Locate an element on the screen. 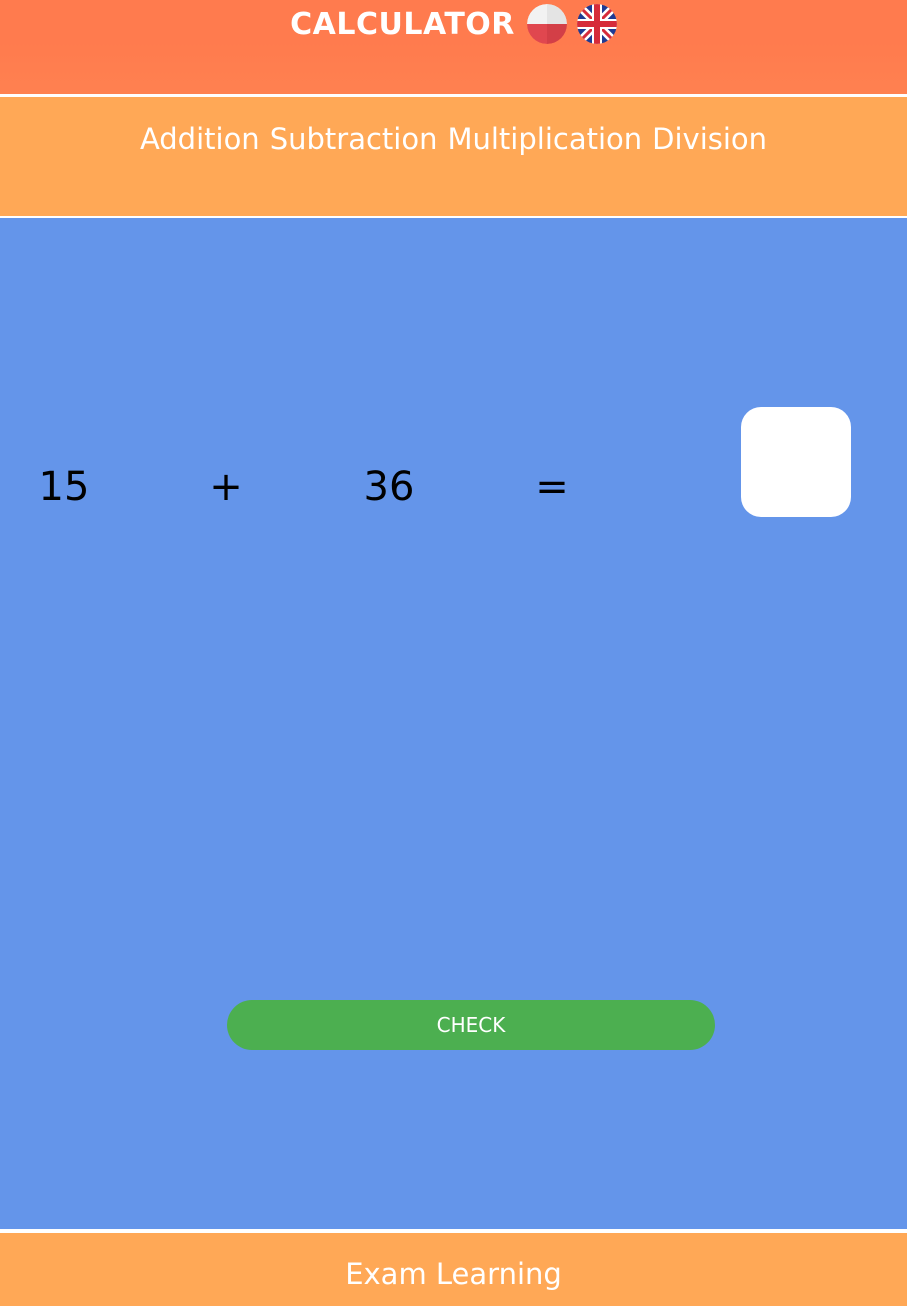 This screenshot has height=1306, width=907. nav-item-division: Division is located at coordinates (709, 139).